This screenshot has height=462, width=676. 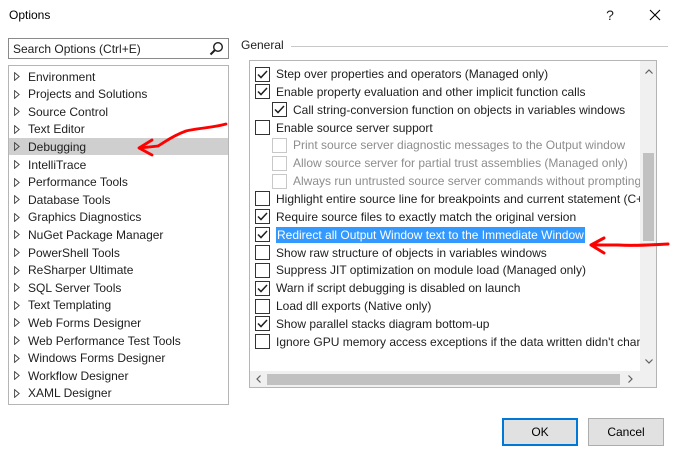 I want to click on tree-item: Web Performance Test Tools, so click(x=118, y=340).